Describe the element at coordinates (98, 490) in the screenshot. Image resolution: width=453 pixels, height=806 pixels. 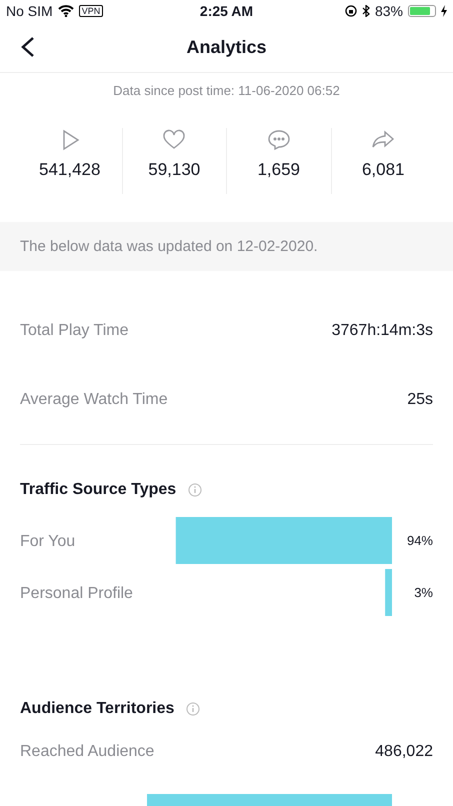
I see `section-title: Traffic Source Types` at that location.